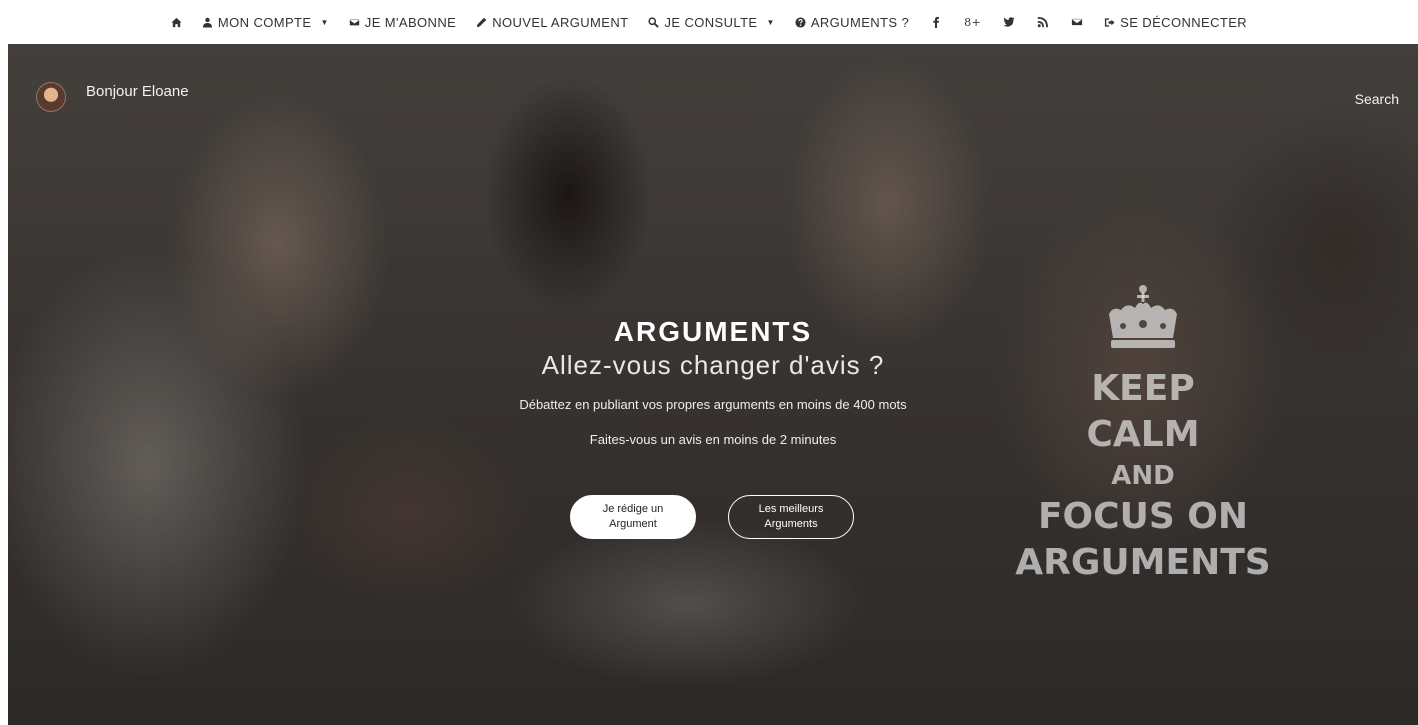 The image size is (1418, 725). What do you see at coordinates (354, 22) in the screenshot?
I see `envelope-icon` at bounding box center [354, 22].